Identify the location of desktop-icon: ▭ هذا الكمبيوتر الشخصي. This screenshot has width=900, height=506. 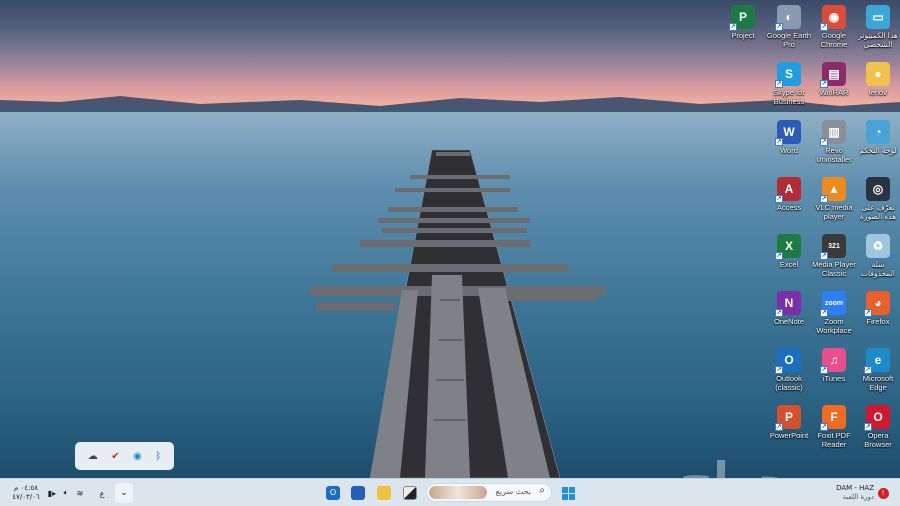
(877, 27).